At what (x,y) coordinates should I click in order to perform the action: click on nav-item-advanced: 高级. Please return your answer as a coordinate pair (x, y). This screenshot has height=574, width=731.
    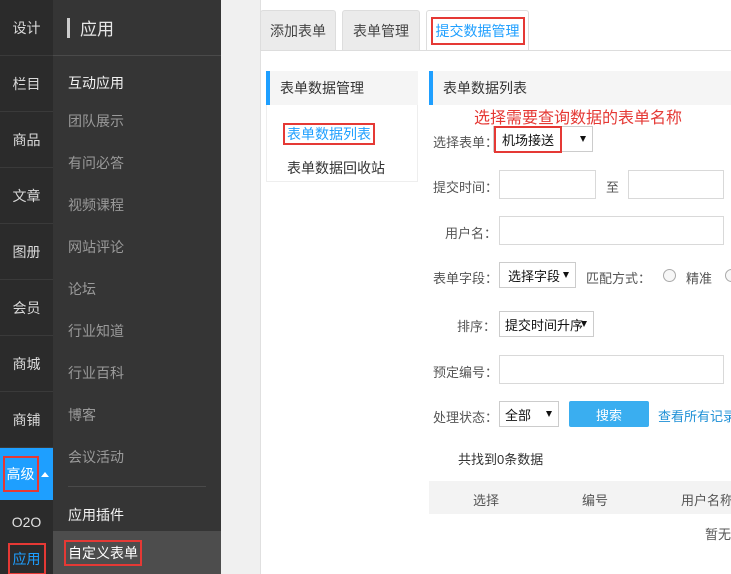
    Looking at the image, I should click on (26, 474).